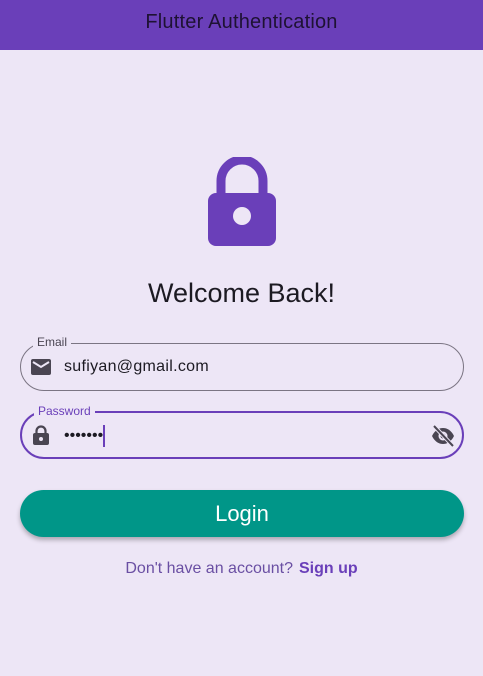  I want to click on email-field: Email sufiyan@gmail.com, so click(242, 363).